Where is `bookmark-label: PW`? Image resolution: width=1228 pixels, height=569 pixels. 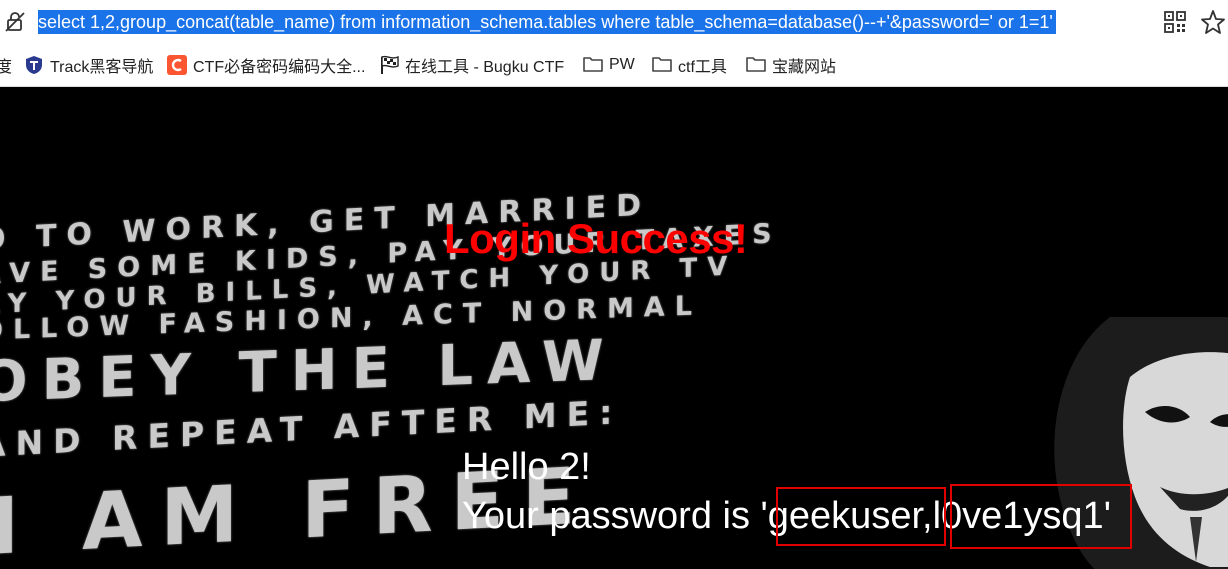
bookmark-label: PW is located at coordinates (622, 64).